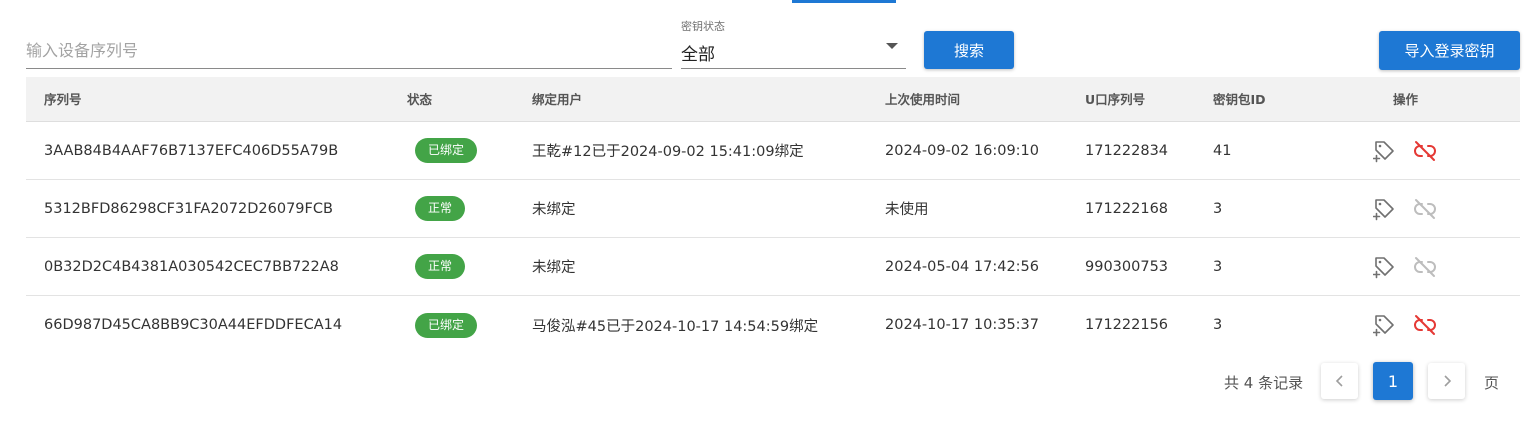  What do you see at coordinates (63, 99) in the screenshot?
I see `column-header-serial: 序列号` at bounding box center [63, 99].